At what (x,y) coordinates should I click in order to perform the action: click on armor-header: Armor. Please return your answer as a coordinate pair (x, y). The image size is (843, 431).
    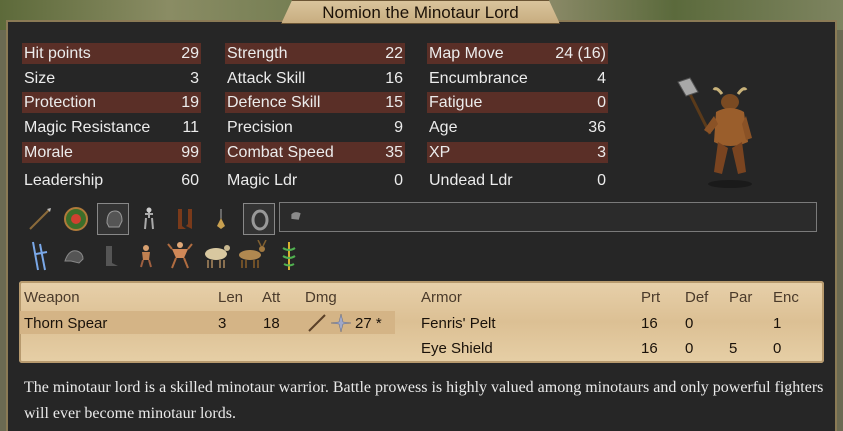
    Looking at the image, I should click on (441, 297).